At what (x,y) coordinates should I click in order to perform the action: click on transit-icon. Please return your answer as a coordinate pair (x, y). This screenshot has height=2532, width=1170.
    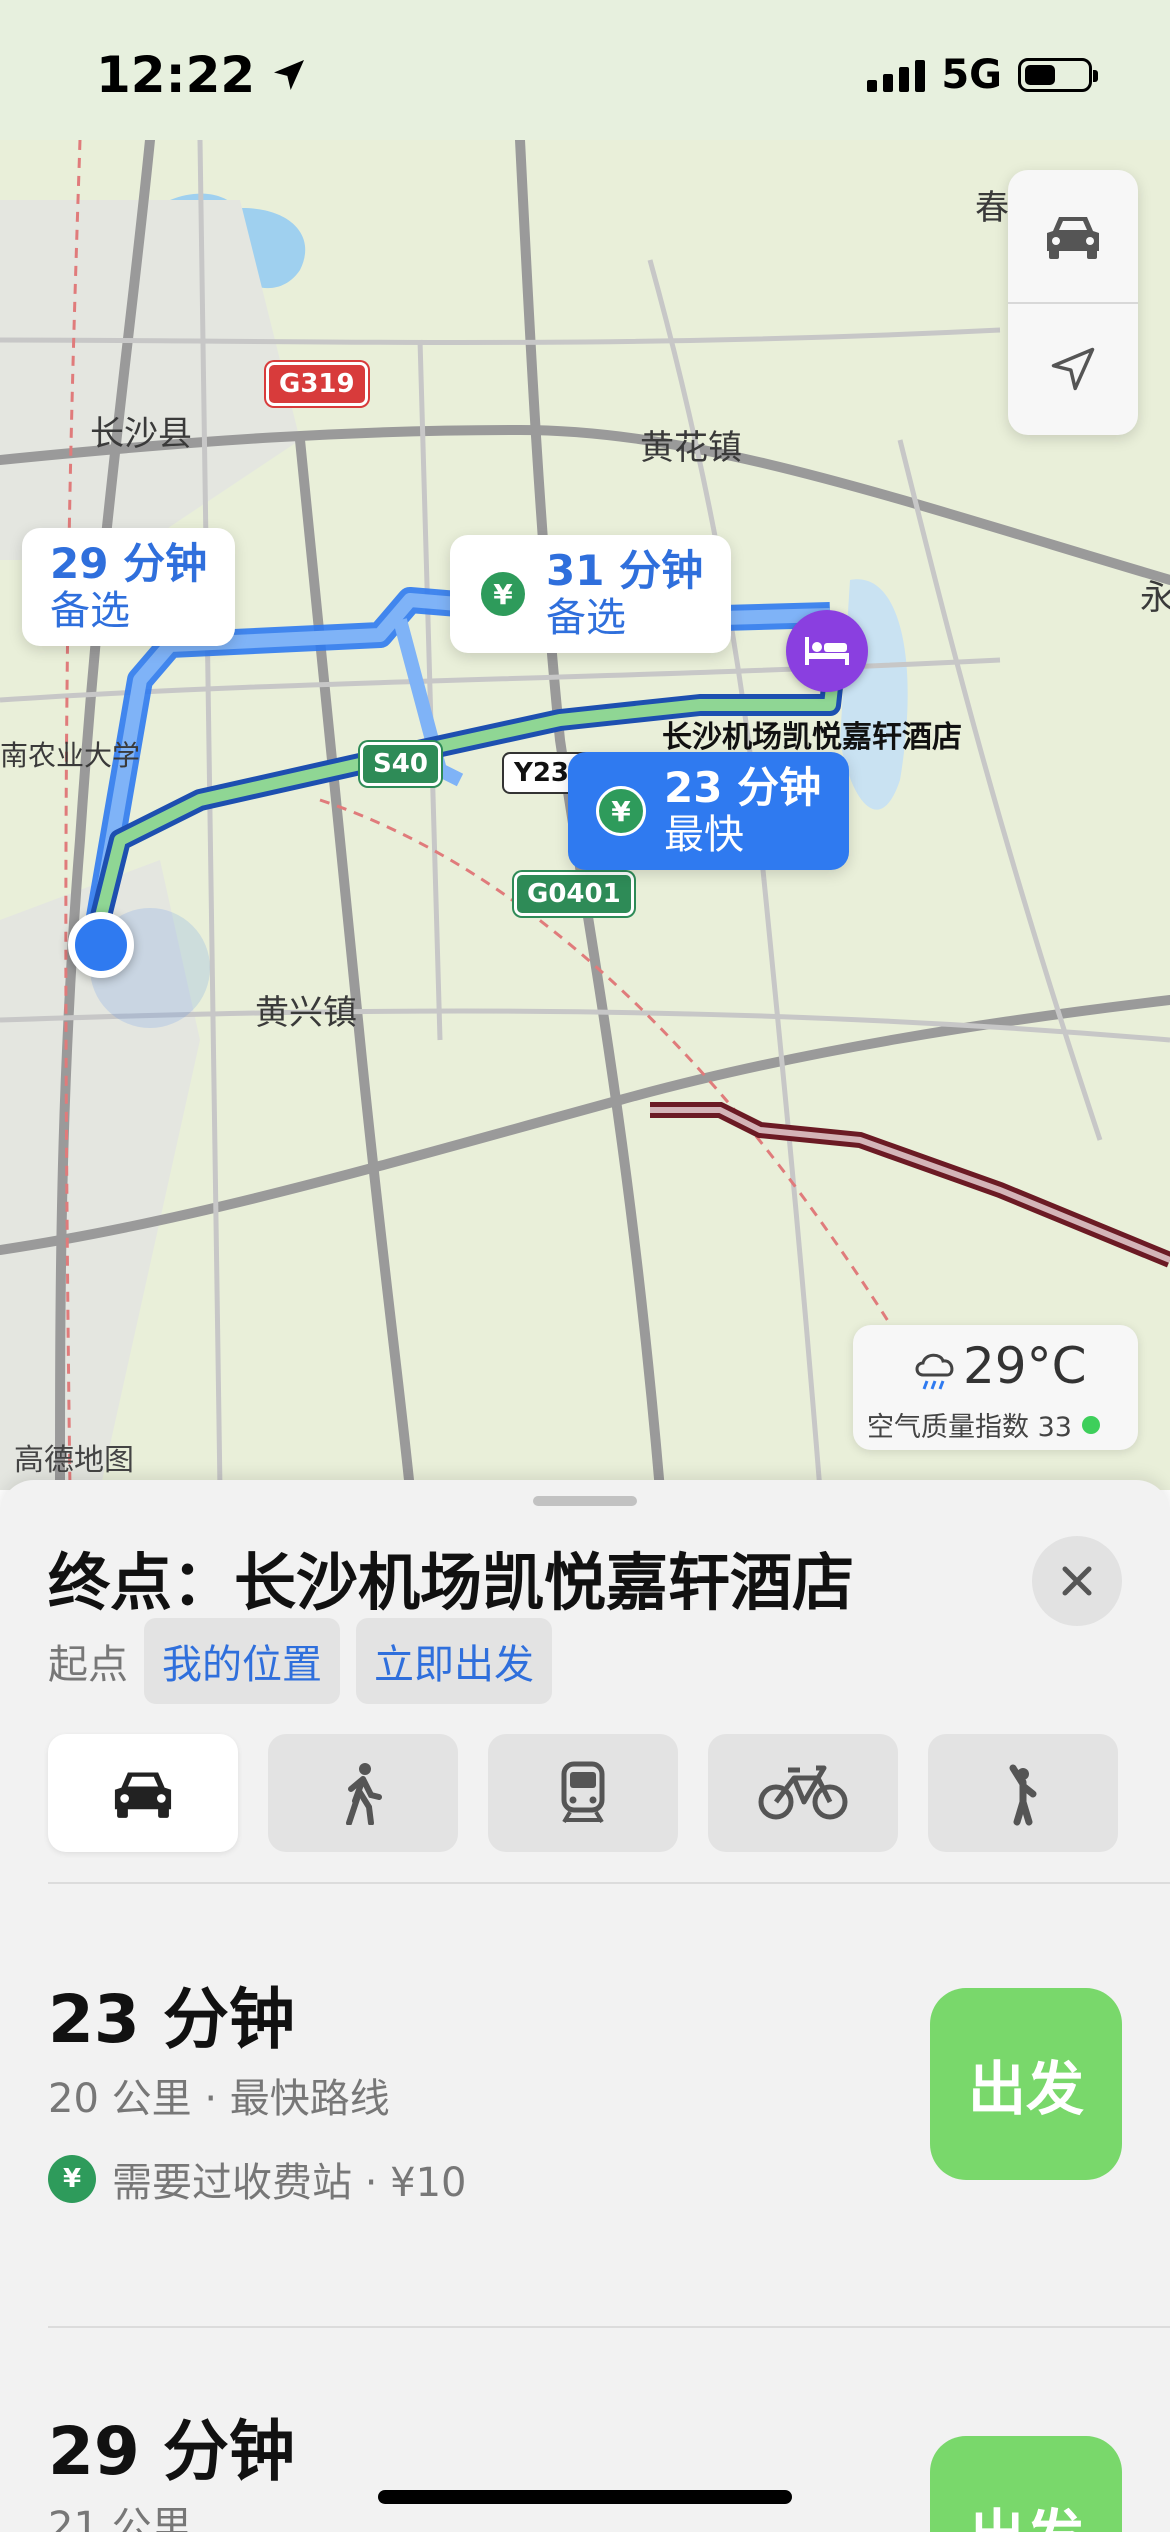
    Looking at the image, I should click on (583, 1792).